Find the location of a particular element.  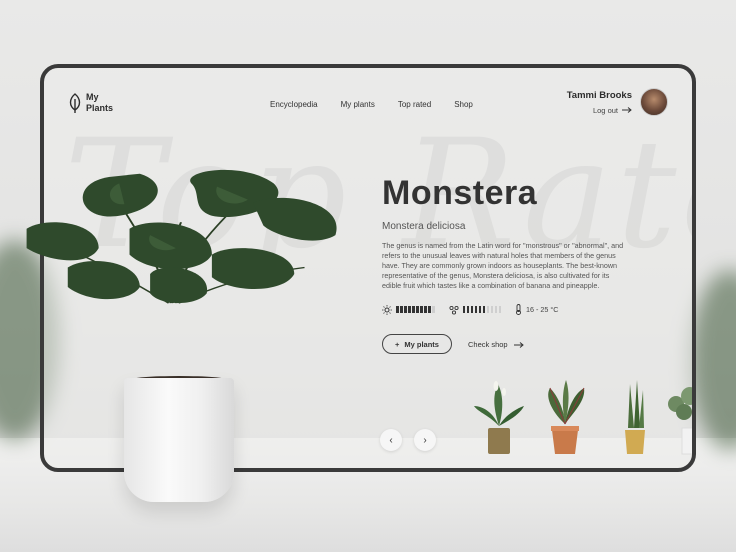

sunlight-stat is located at coordinates (408, 309).